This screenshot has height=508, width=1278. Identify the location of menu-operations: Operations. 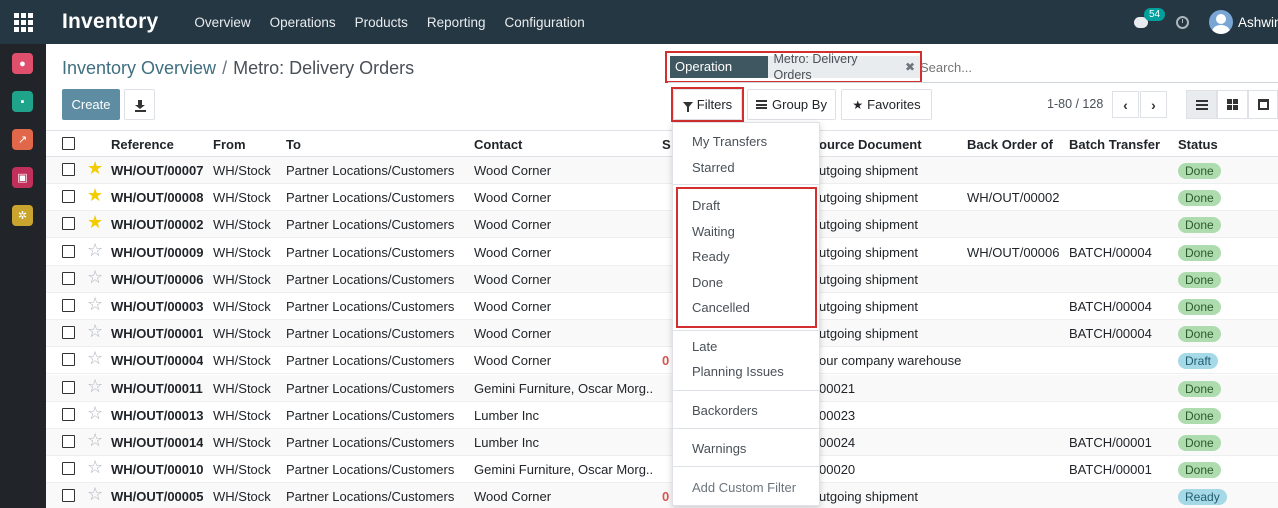
(303, 22).